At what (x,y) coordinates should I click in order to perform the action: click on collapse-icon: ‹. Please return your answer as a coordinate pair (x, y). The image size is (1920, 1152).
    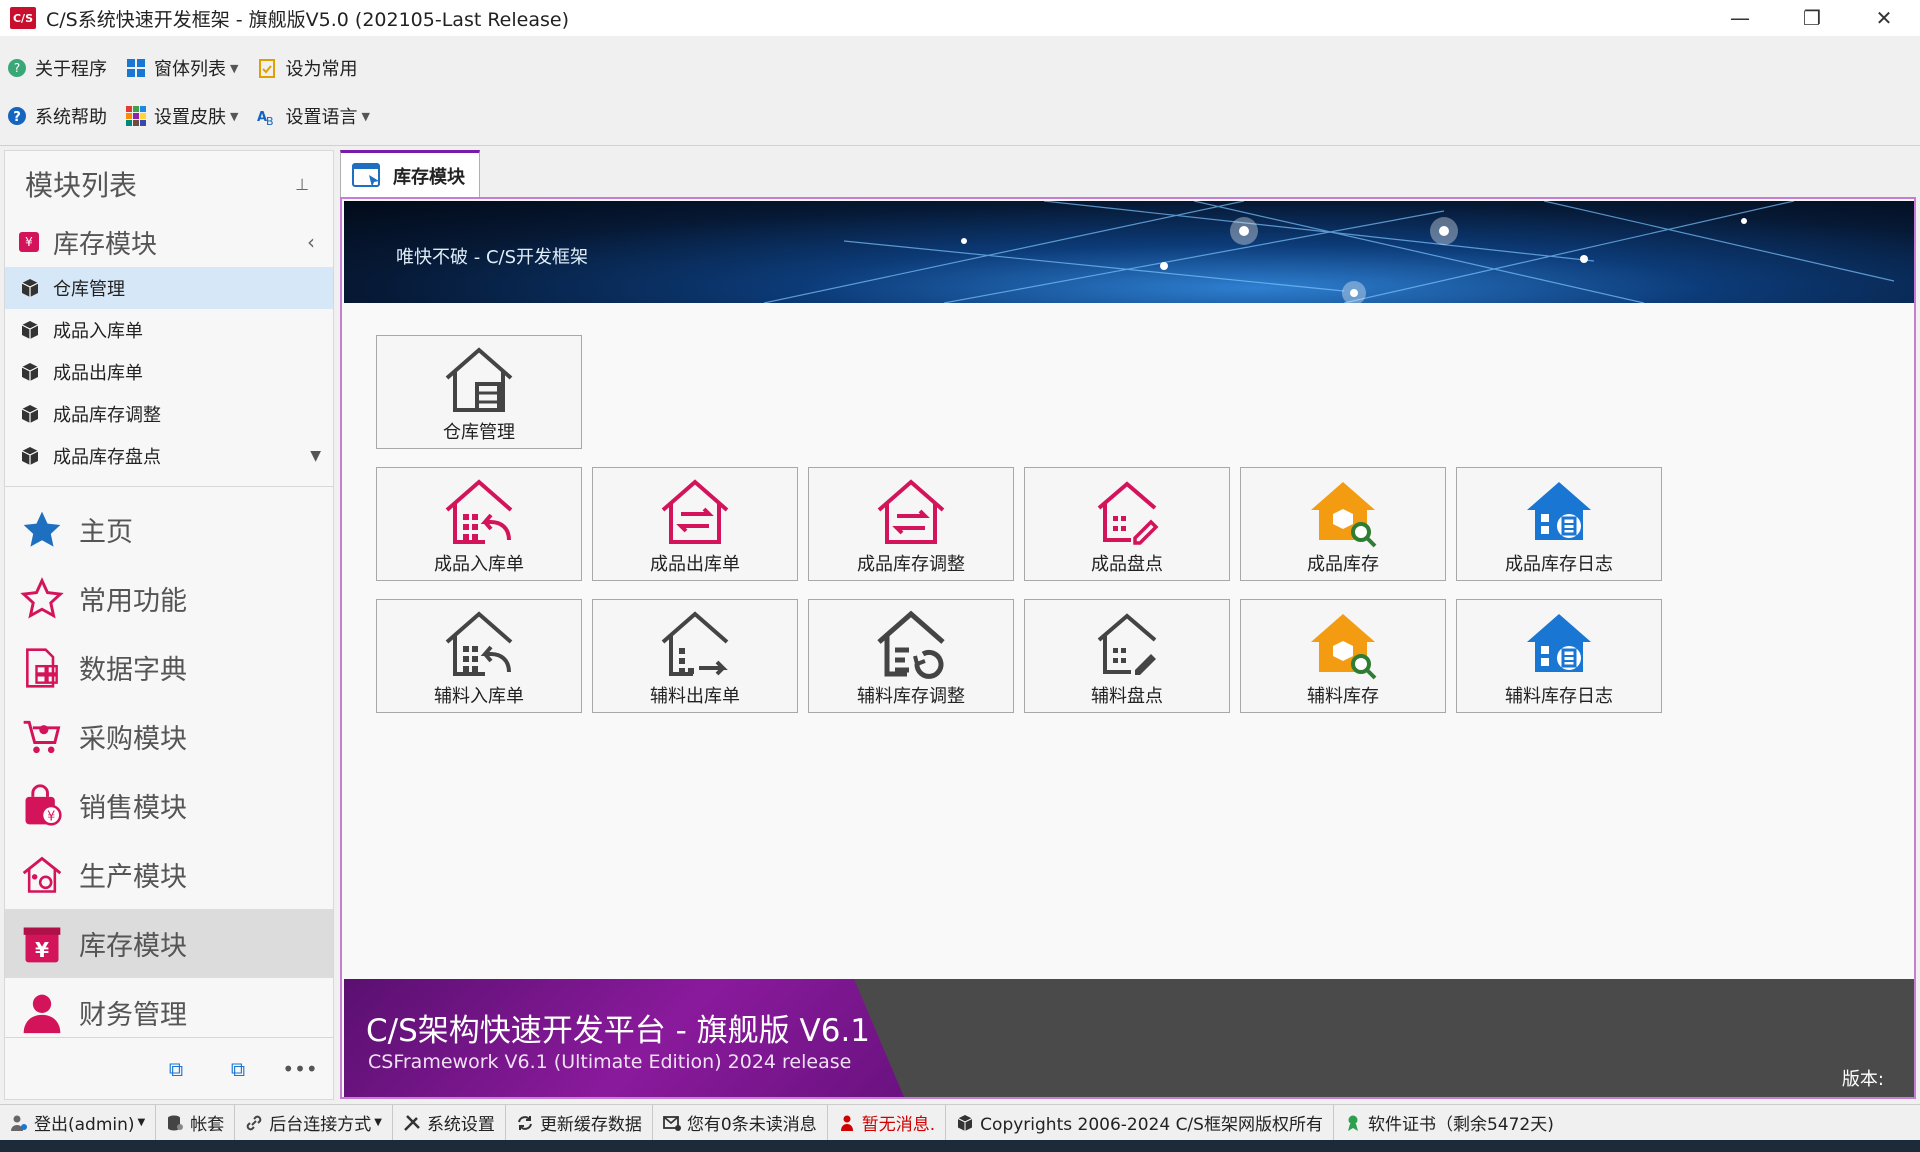
    Looking at the image, I should click on (311, 242).